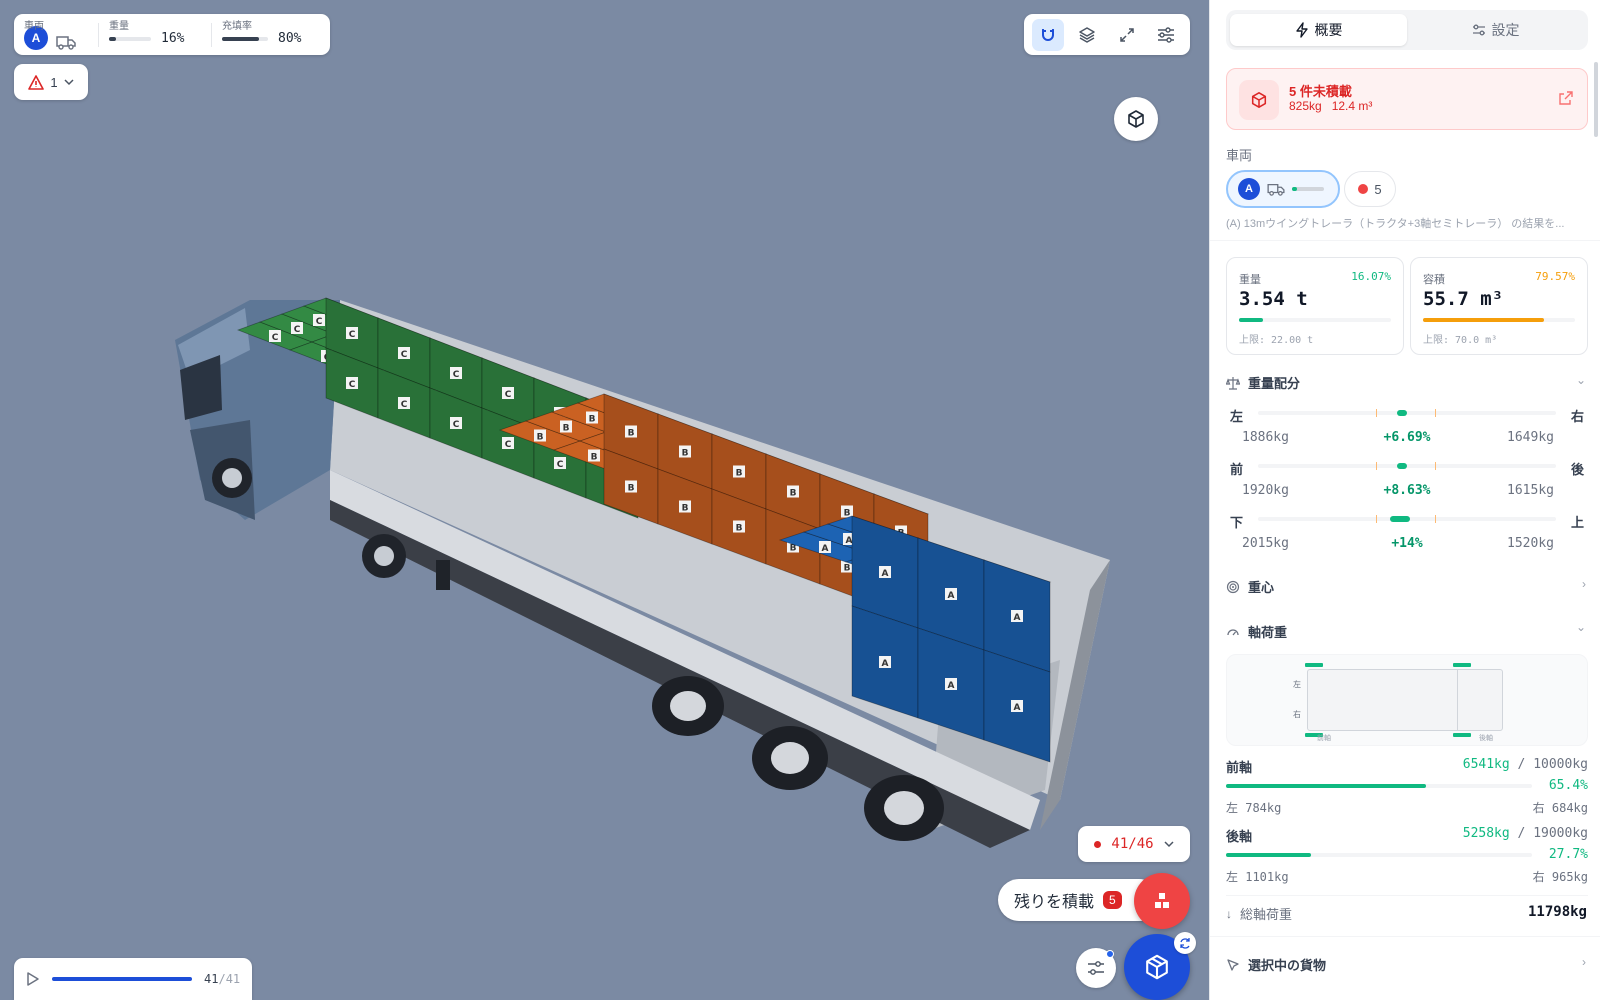  I want to click on filter-button, so click(1096, 968).